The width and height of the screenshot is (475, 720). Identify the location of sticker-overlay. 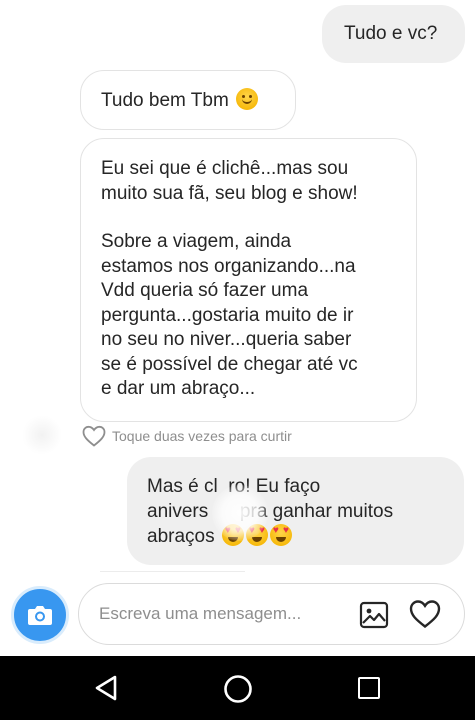
(240, 513).